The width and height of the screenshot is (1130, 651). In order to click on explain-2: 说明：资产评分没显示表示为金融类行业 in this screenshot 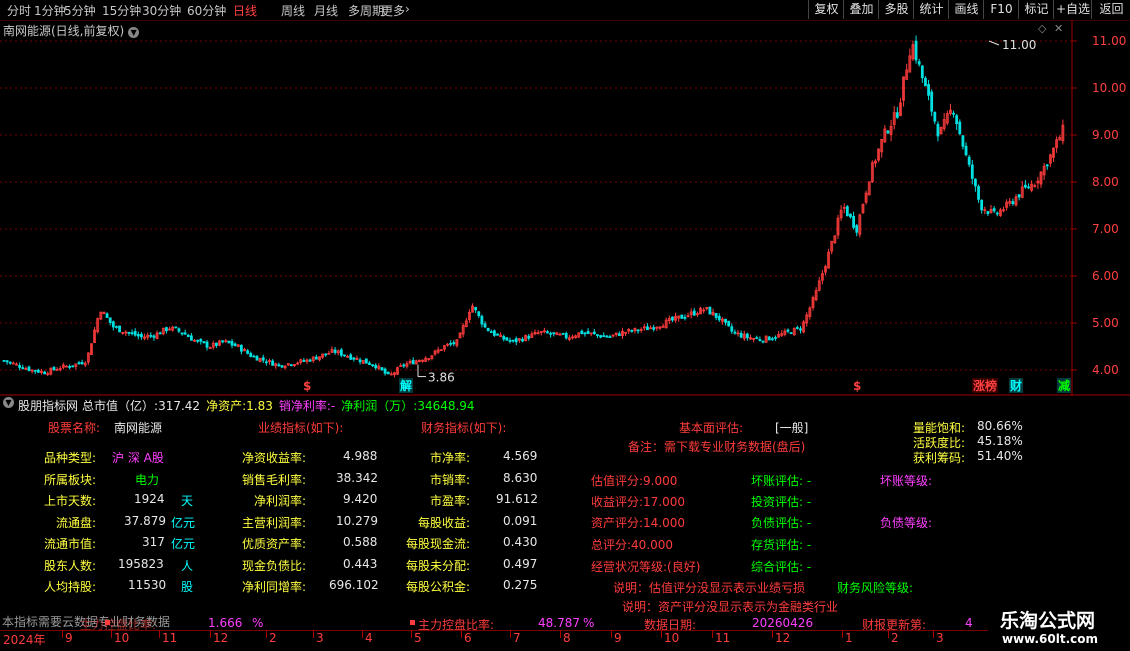, I will do `click(730, 607)`.